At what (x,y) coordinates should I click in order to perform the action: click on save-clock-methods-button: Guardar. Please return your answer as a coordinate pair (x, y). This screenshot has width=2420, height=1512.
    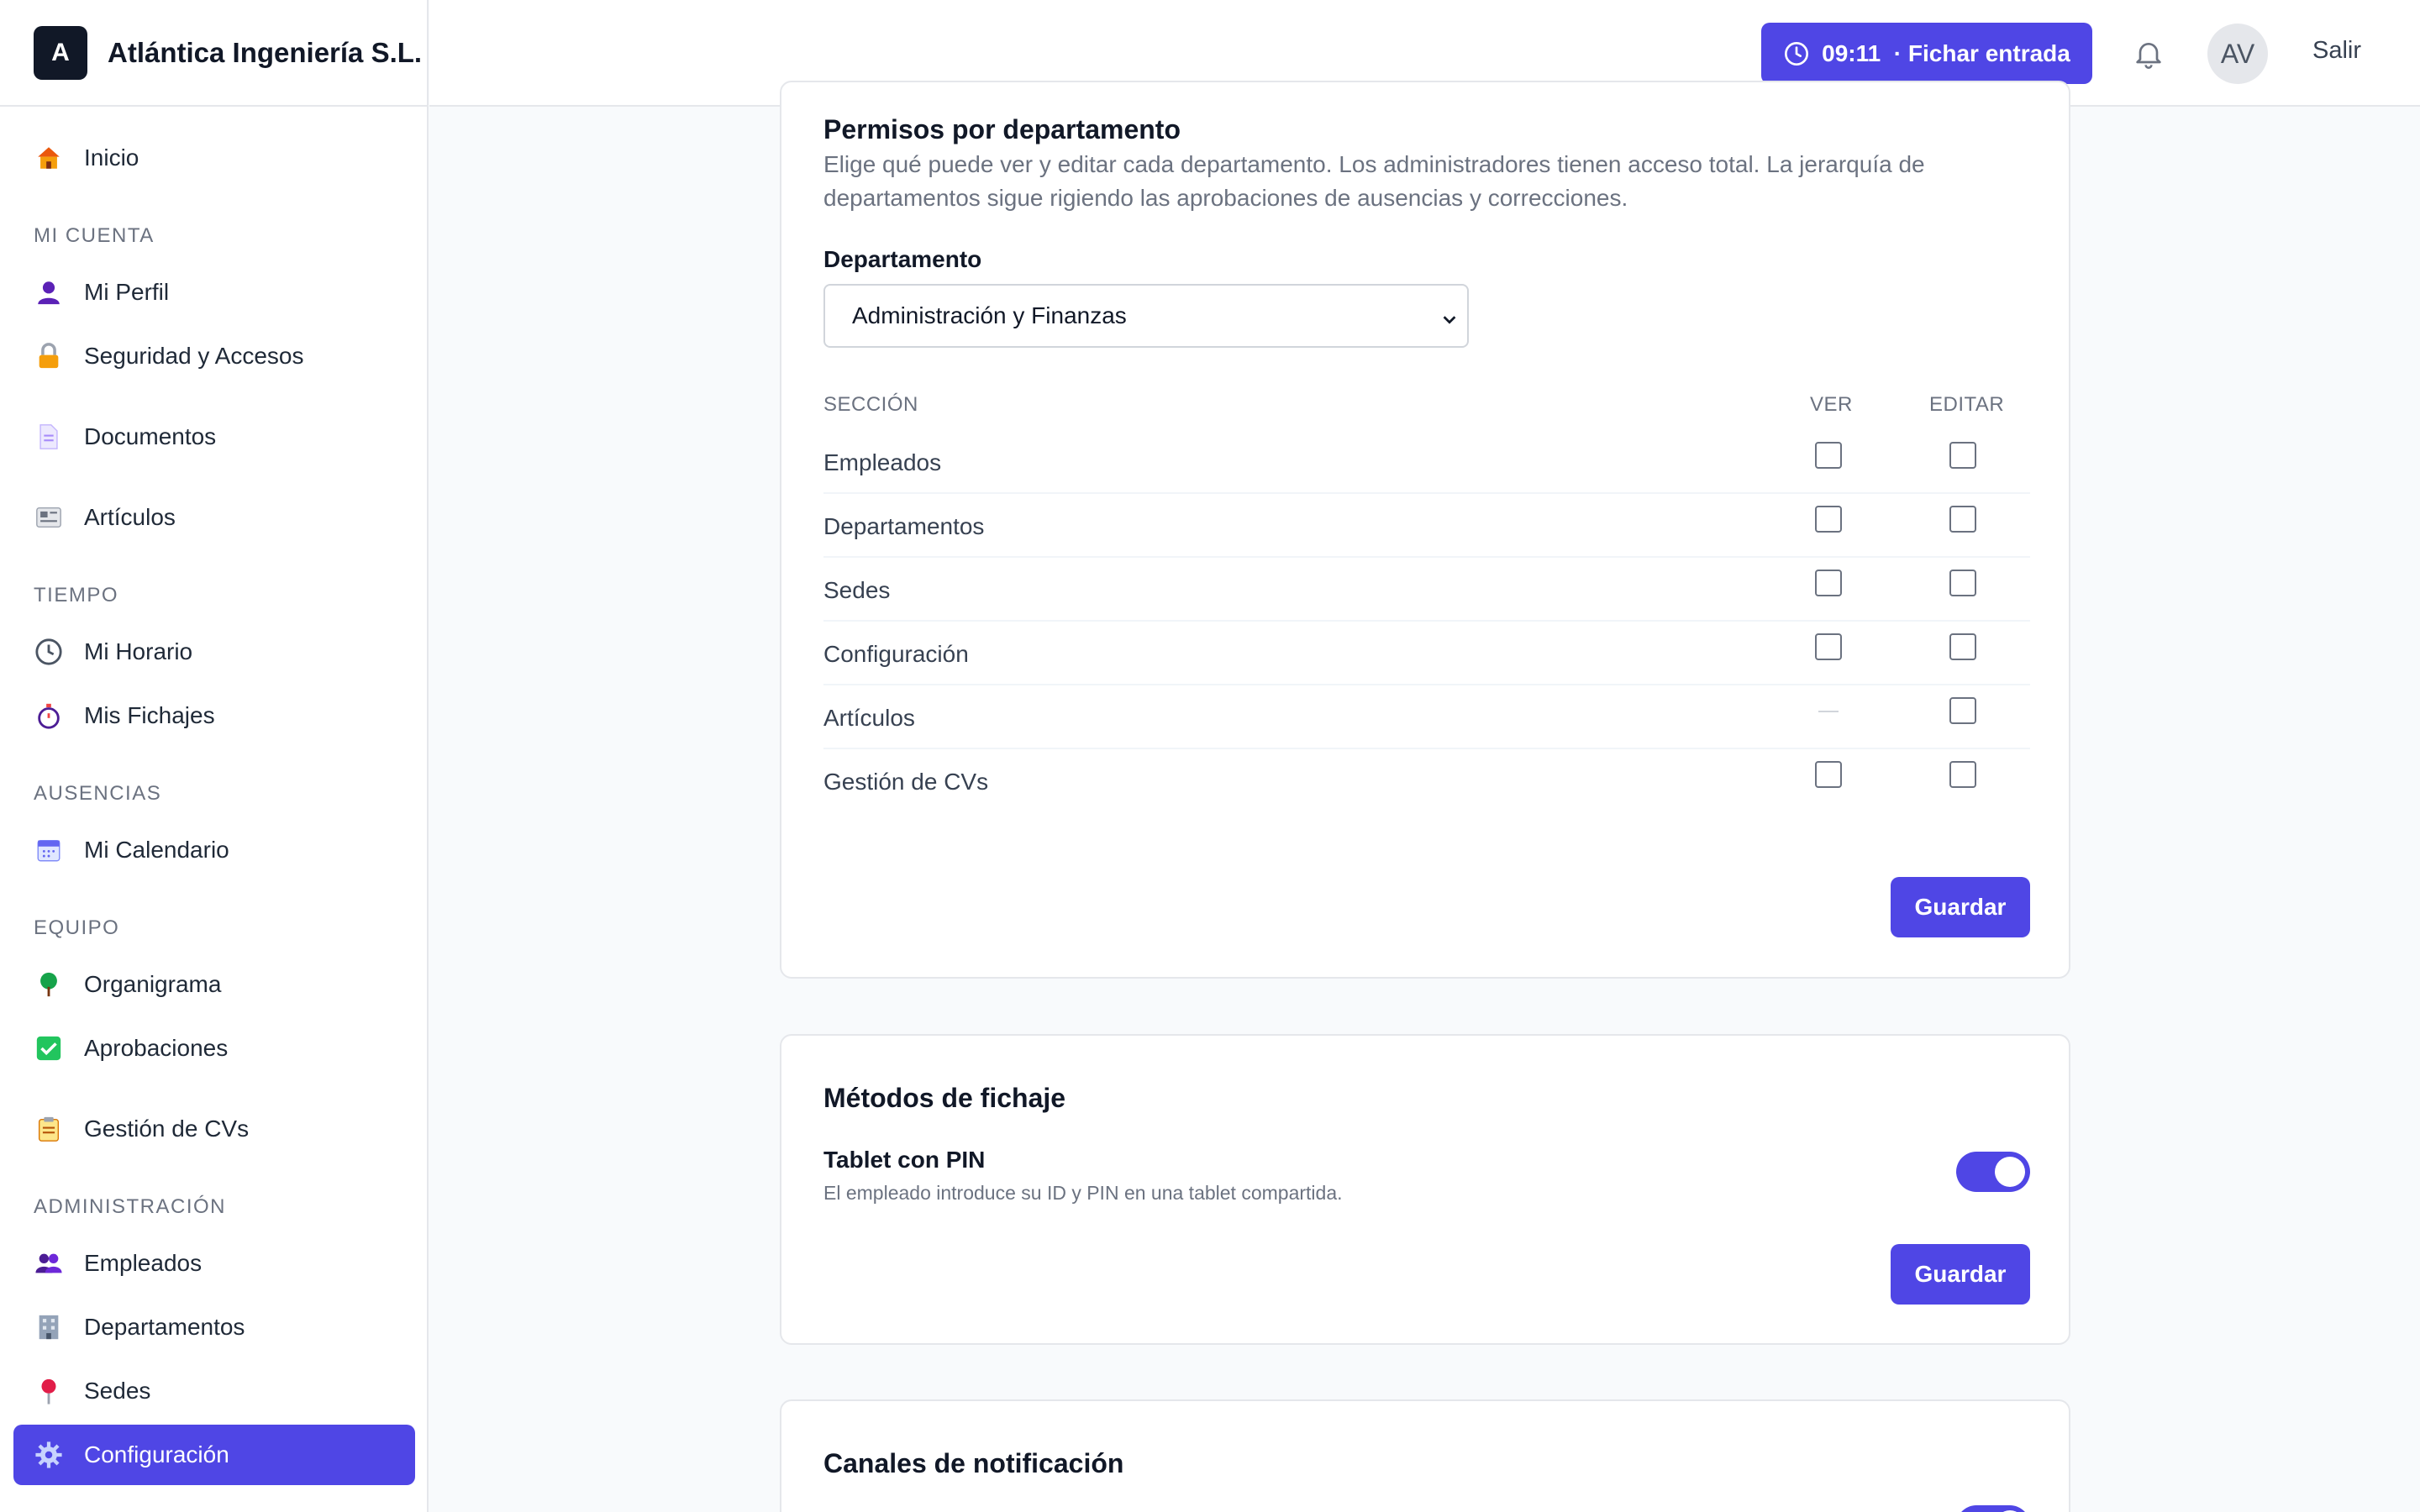
    Looking at the image, I should click on (1961, 1274).